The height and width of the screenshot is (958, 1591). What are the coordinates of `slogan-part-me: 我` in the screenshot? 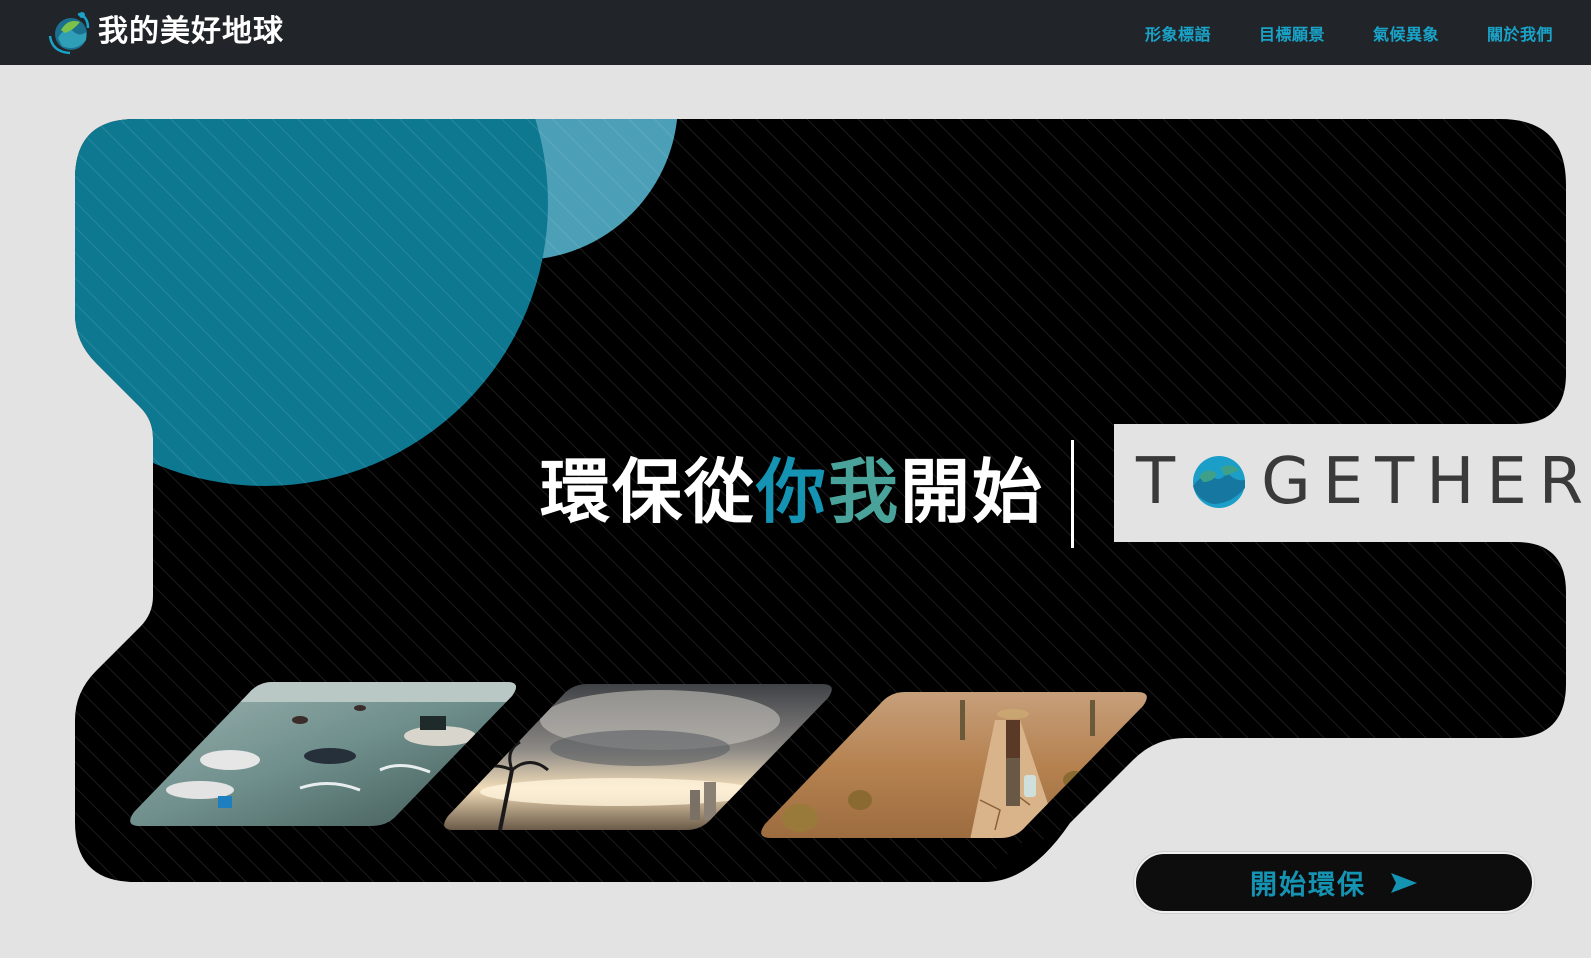 It's located at (864, 492).